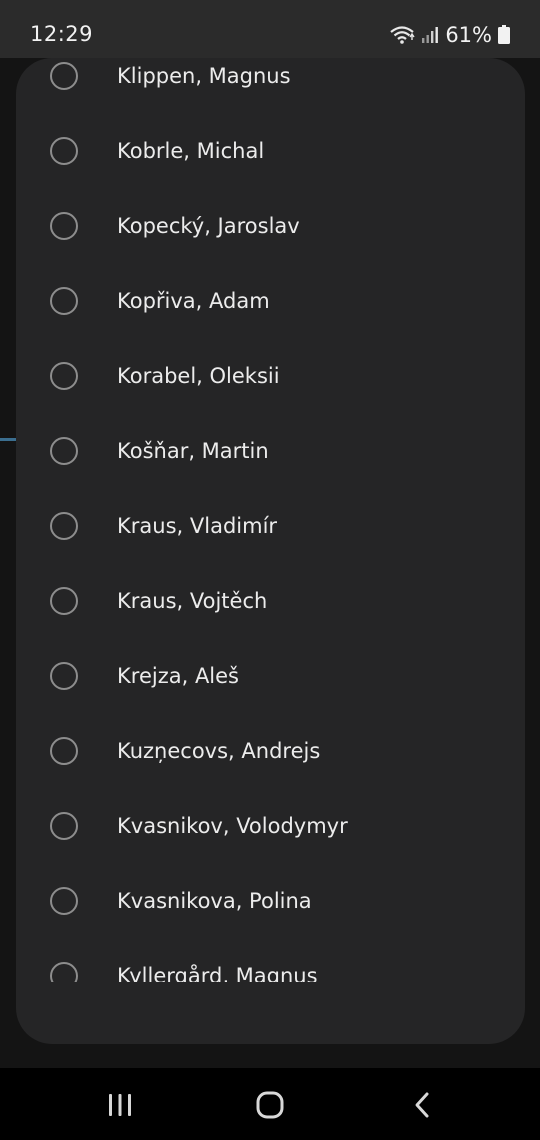 The height and width of the screenshot is (1140, 540). What do you see at coordinates (208, 226) in the screenshot?
I see `list-item-label: Kopecký, Jaroslav` at bounding box center [208, 226].